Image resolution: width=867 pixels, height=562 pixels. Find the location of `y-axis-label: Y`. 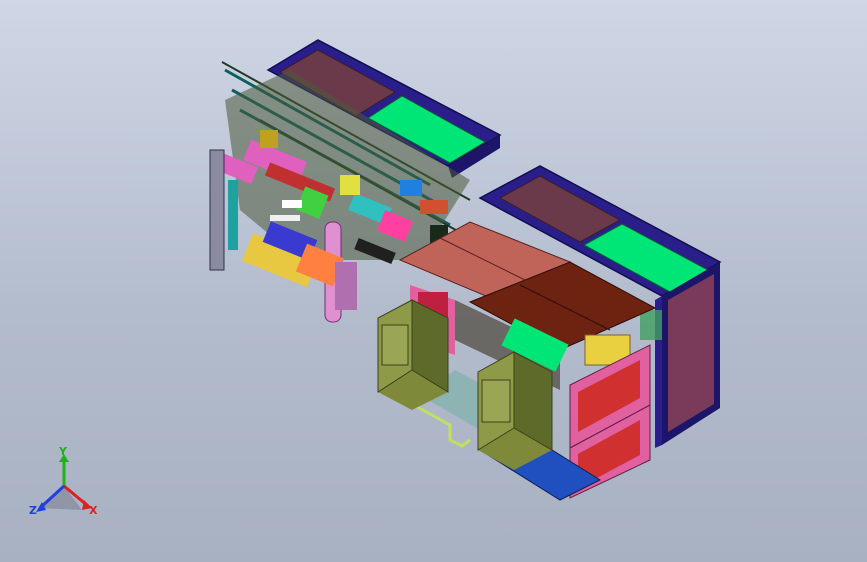

y-axis-label: Y is located at coordinates (63, 451).